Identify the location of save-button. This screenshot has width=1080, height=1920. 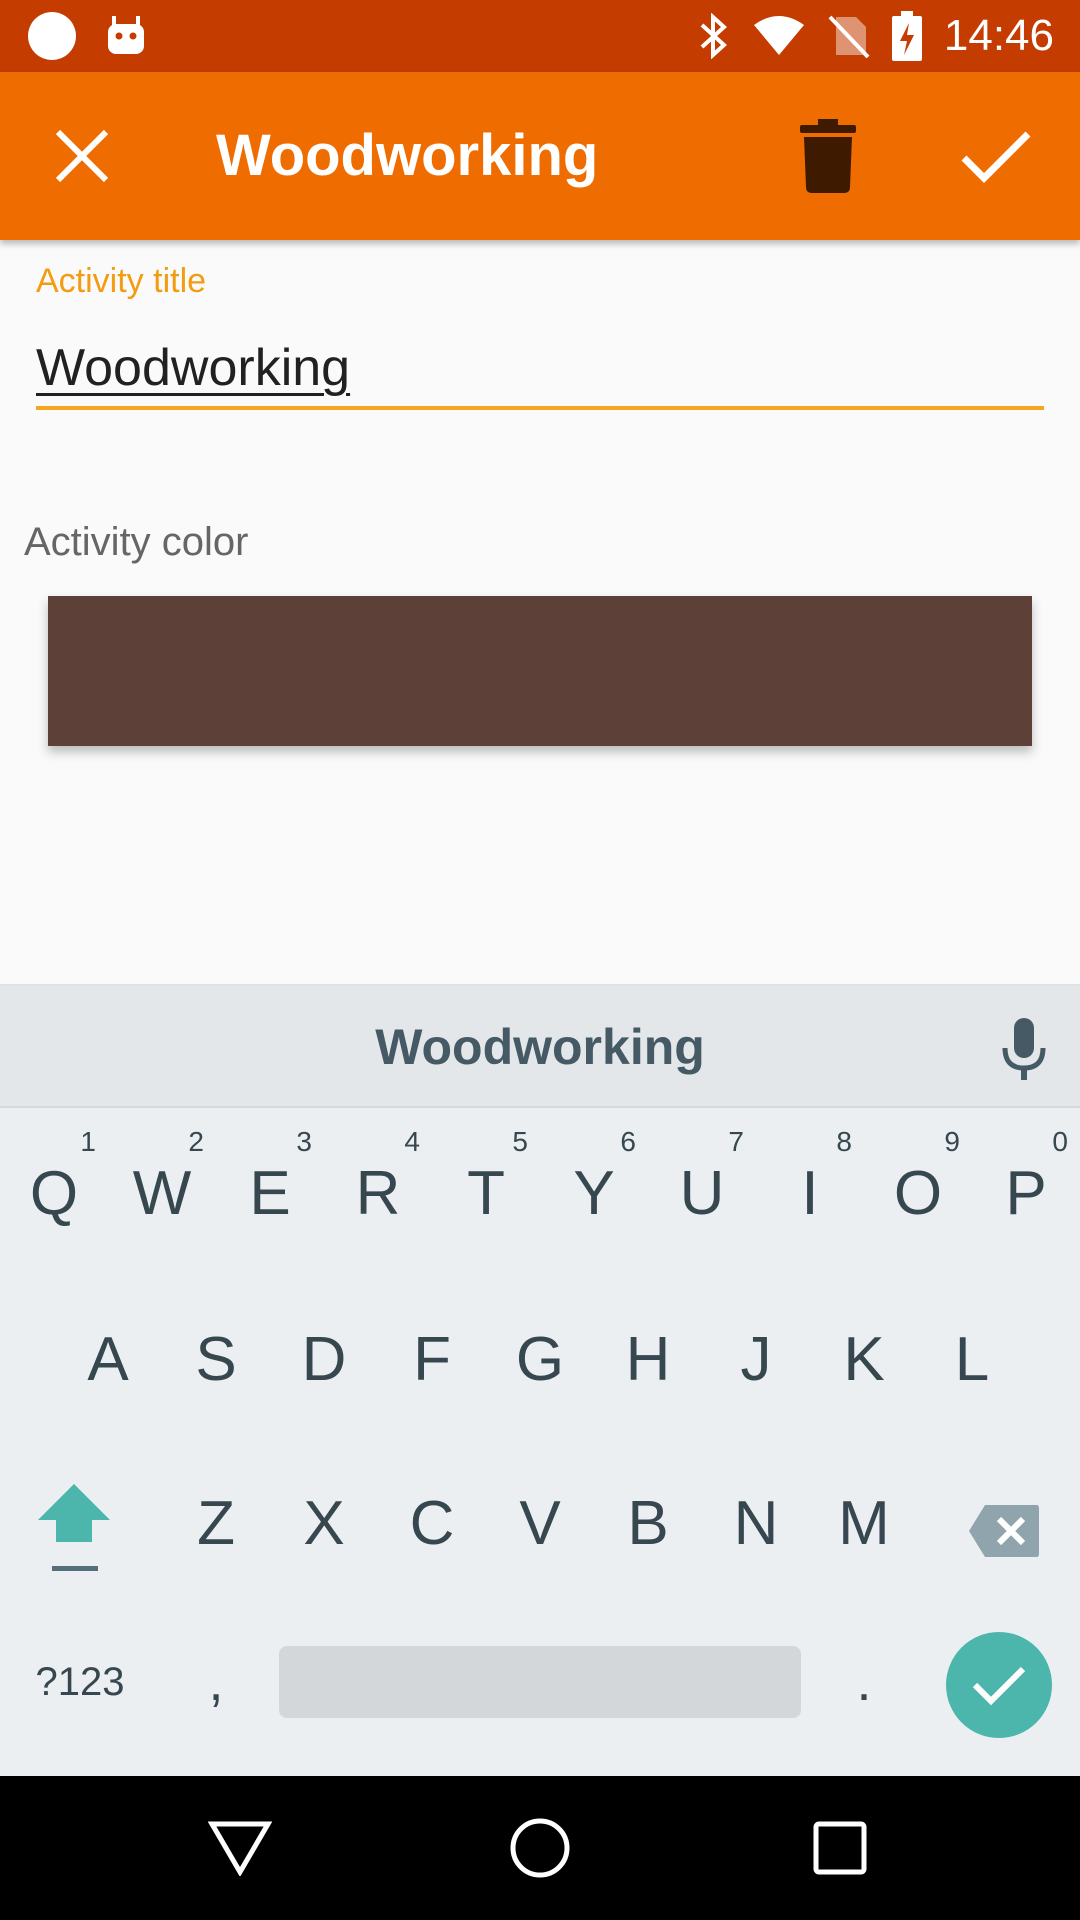
(996, 156).